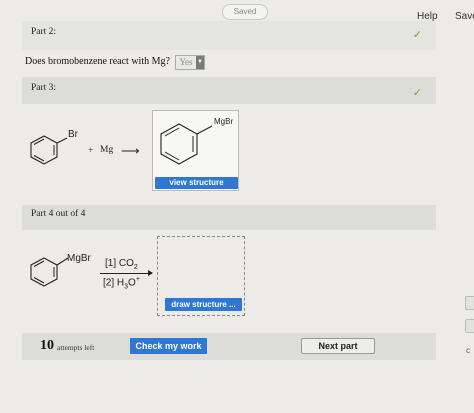 The width and height of the screenshot is (474, 413). Describe the element at coordinates (130, 150) in the screenshot. I see `reaction-arrow-icon: ⟶` at that location.